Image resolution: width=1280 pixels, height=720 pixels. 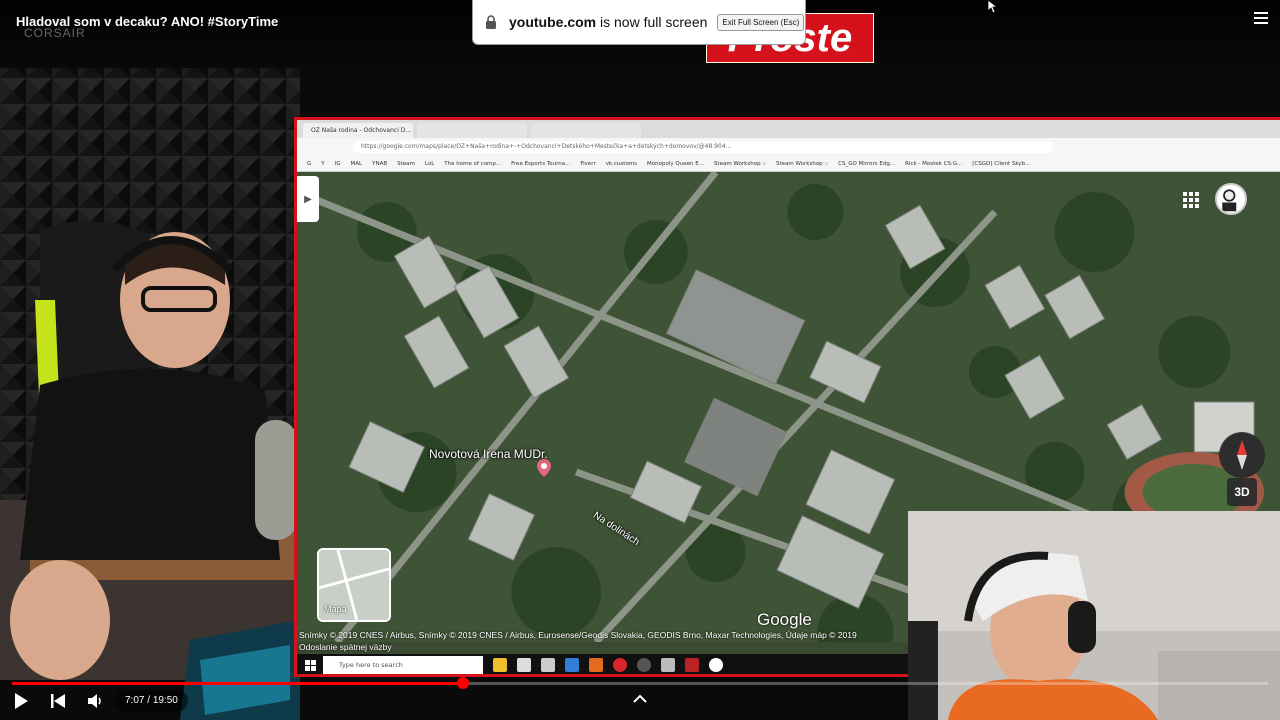 I want to click on google-logo: Google, so click(x=784, y=619).